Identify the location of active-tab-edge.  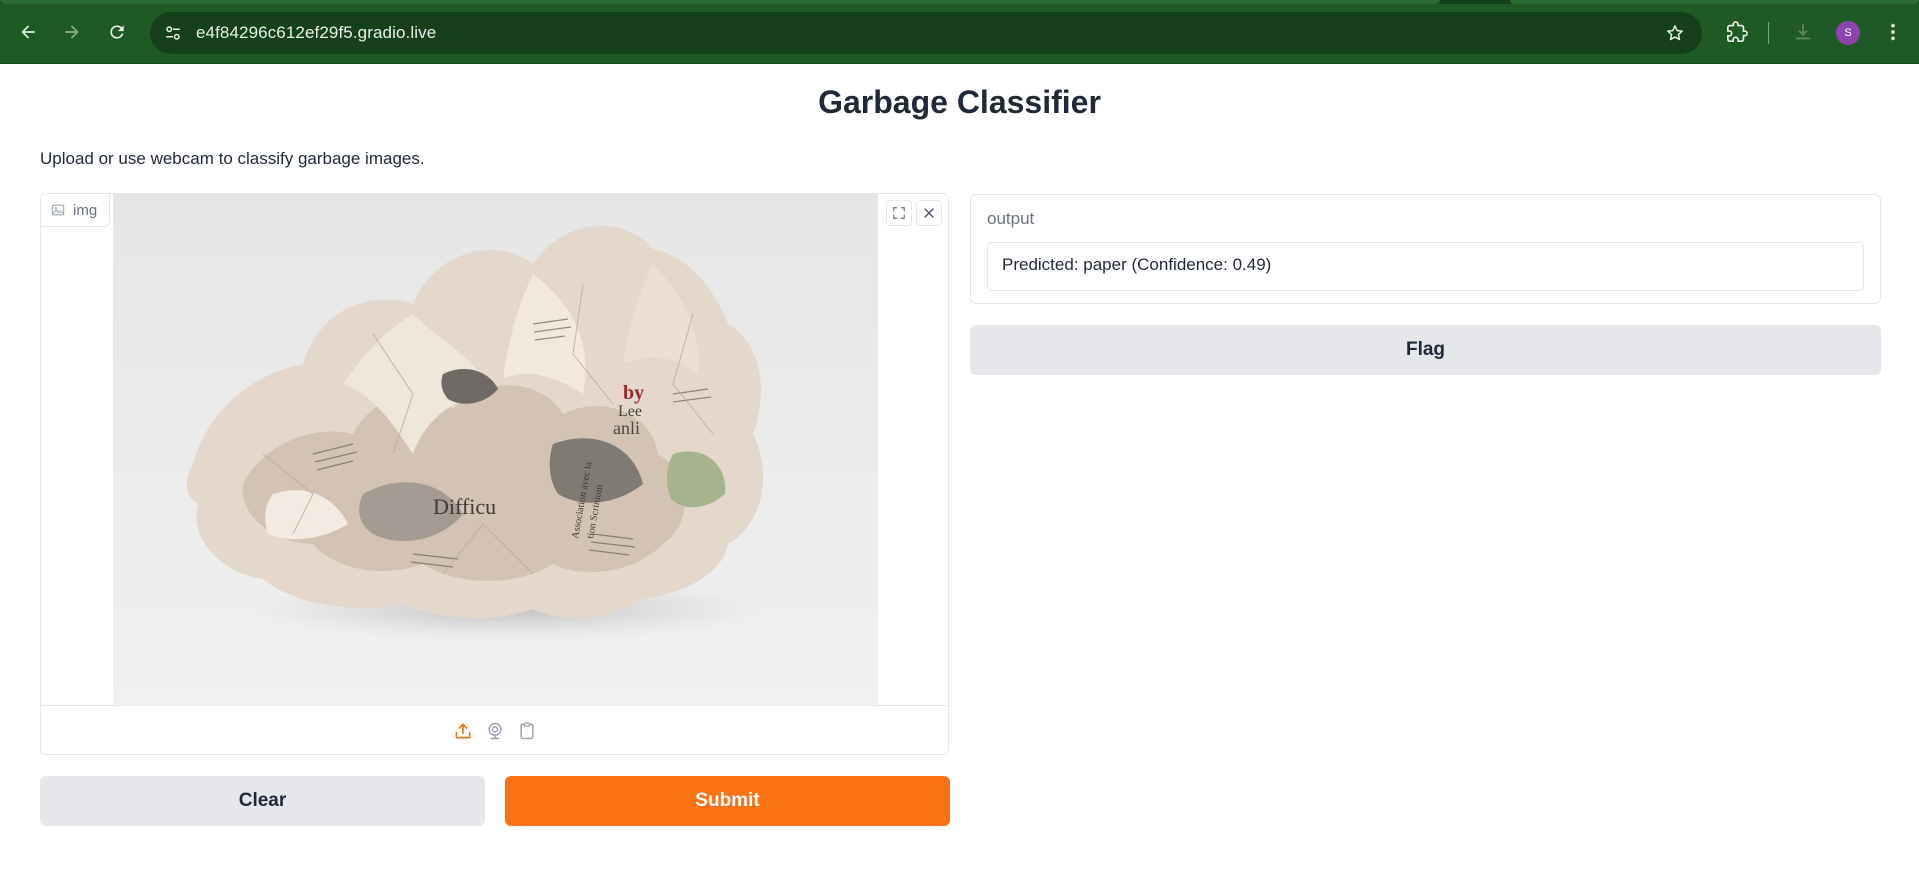
(720, 2).